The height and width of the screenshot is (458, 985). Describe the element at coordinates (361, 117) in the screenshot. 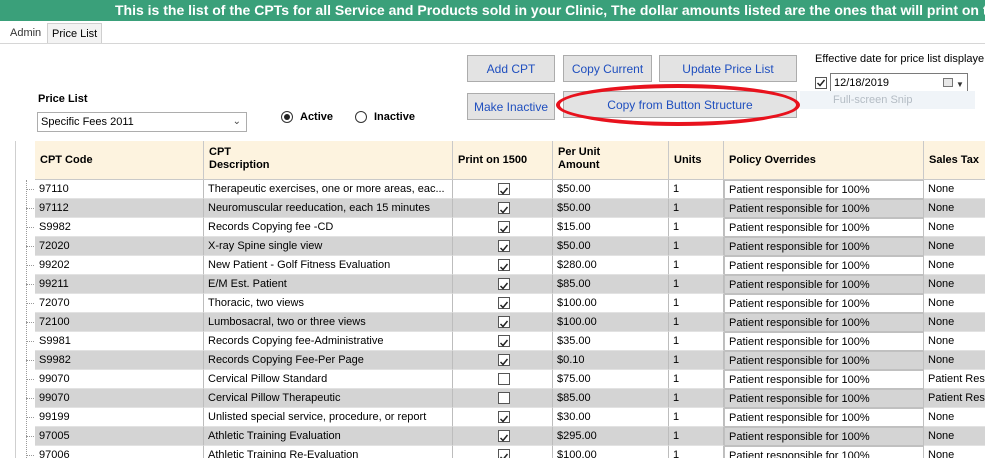

I see `inactive-radio` at that location.